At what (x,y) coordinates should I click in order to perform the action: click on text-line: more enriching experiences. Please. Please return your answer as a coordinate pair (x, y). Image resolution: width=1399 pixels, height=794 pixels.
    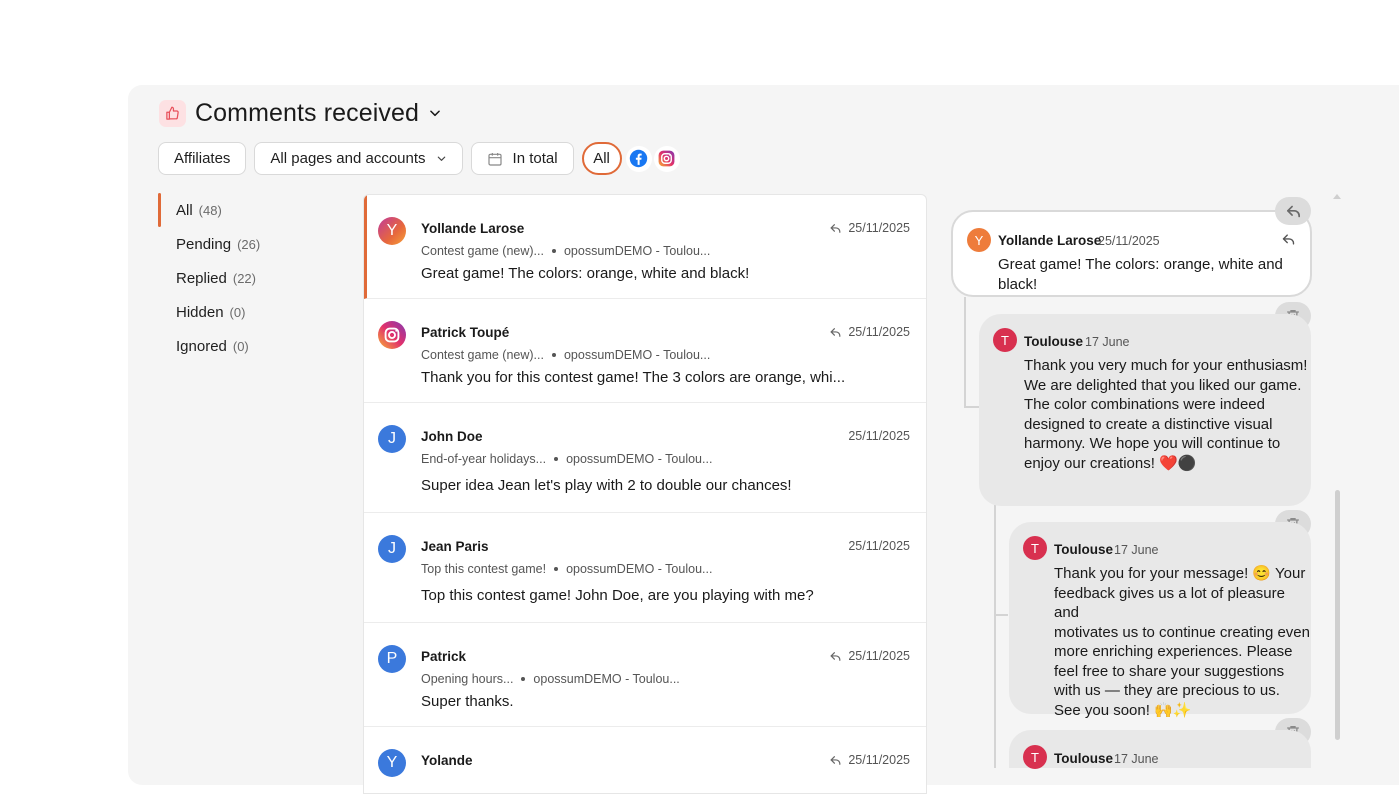
    Looking at the image, I should click on (1173, 651).